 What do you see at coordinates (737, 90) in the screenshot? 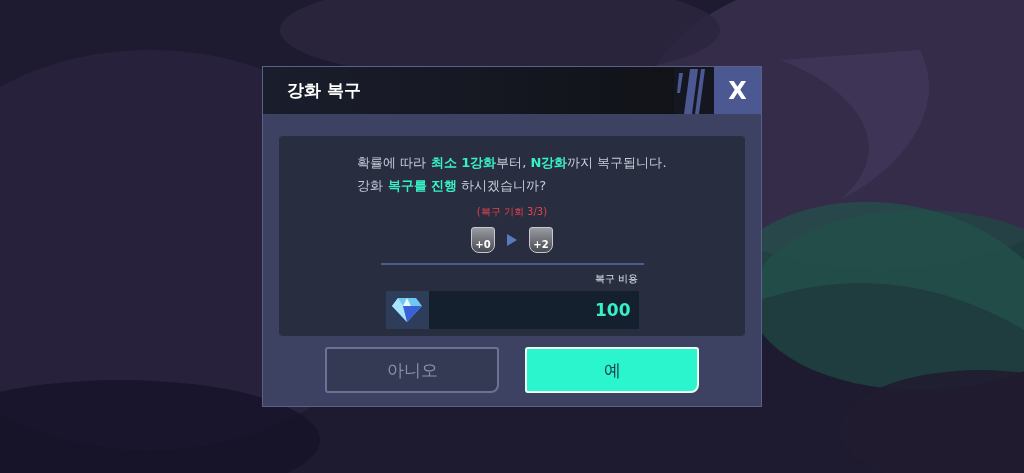
I see `close-button: X` at bounding box center [737, 90].